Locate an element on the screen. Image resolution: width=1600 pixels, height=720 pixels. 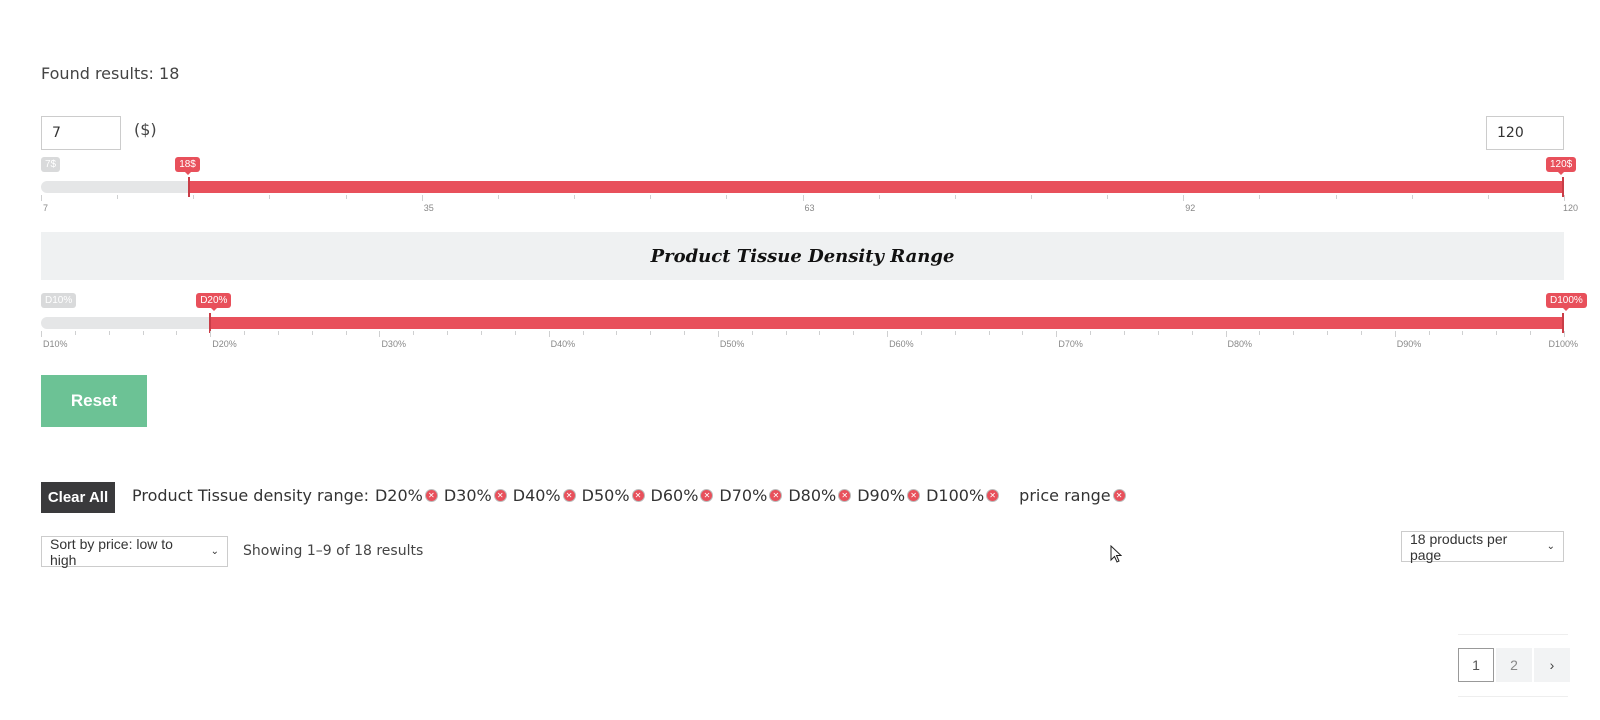
page-1-button: 1 is located at coordinates (1476, 665).